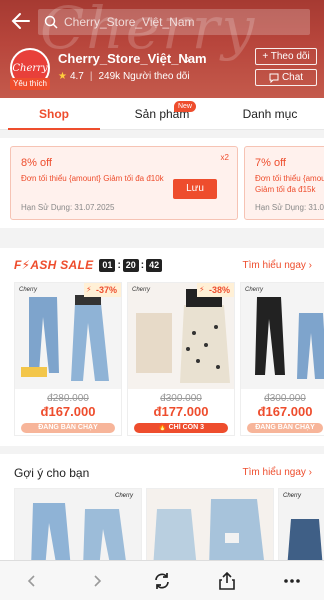 This screenshot has height=600, width=324. I want to click on voucher-description: Đơn tối thiểu {amount} Giảm tối đa đ15k, so click(289, 184).